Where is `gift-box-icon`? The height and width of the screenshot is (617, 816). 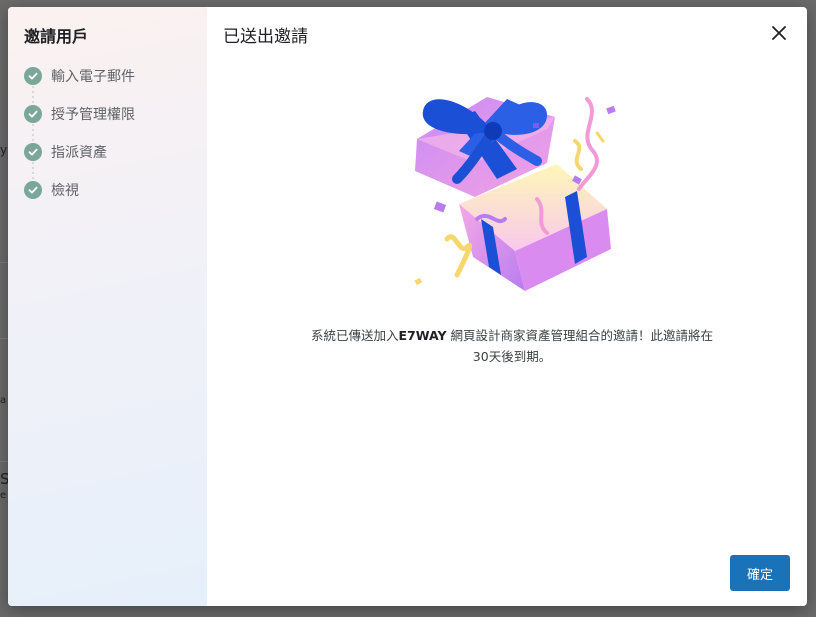 gift-box-icon is located at coordinates (515, 194).